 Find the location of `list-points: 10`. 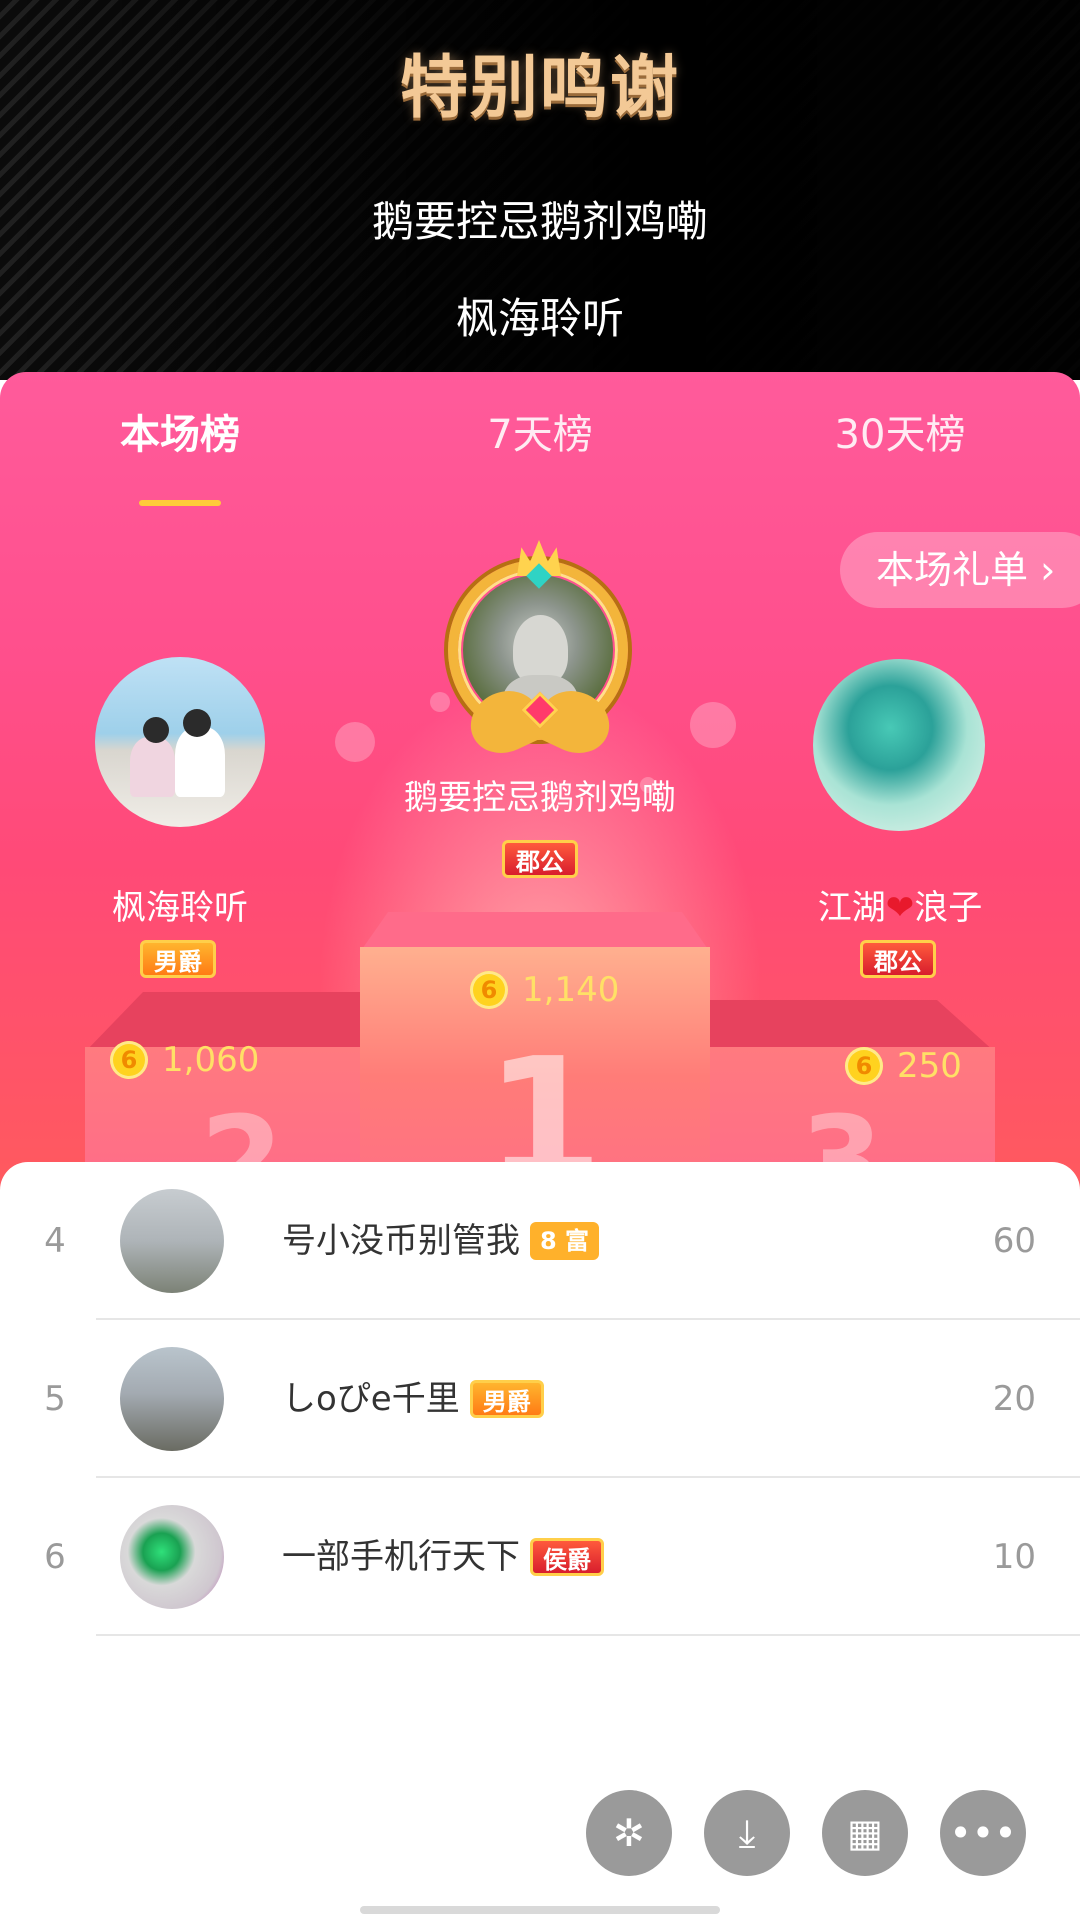

list-points: 10 is located at coordinates (1014, 1557).